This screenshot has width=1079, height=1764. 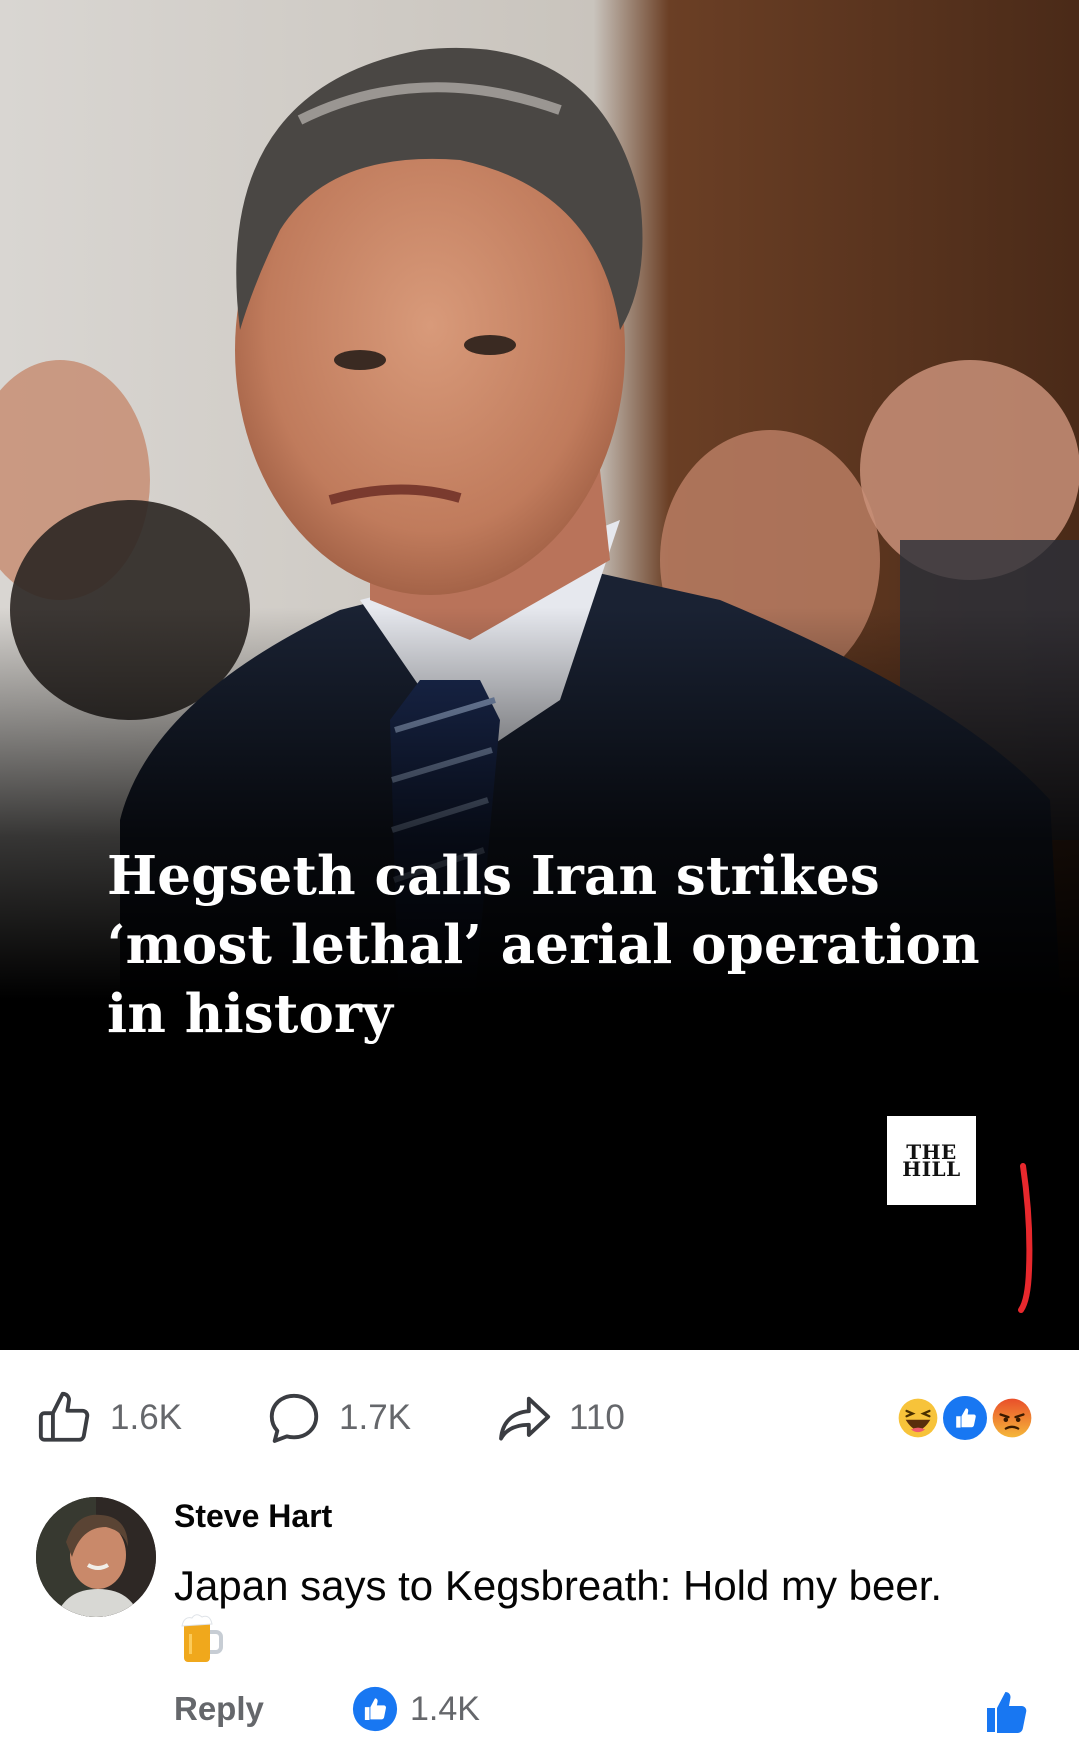 I want to click on comment-text: Japan says to Kegsbreath: Hold my beer., so click(x=558, y=1585).